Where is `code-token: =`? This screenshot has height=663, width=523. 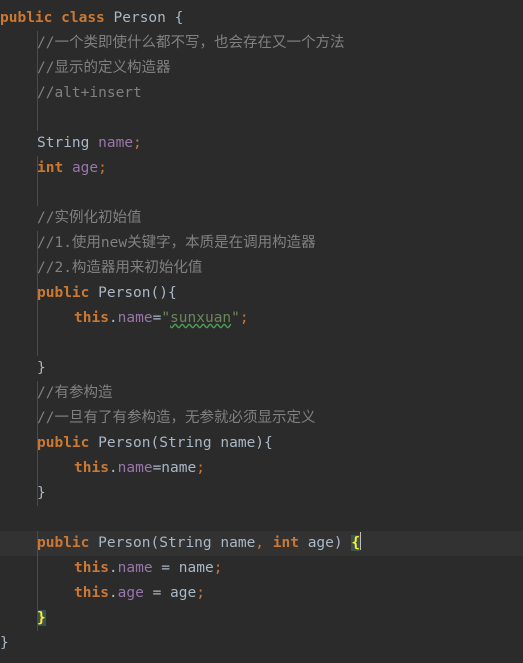 code-token: = is located at coordinates (157, 318).